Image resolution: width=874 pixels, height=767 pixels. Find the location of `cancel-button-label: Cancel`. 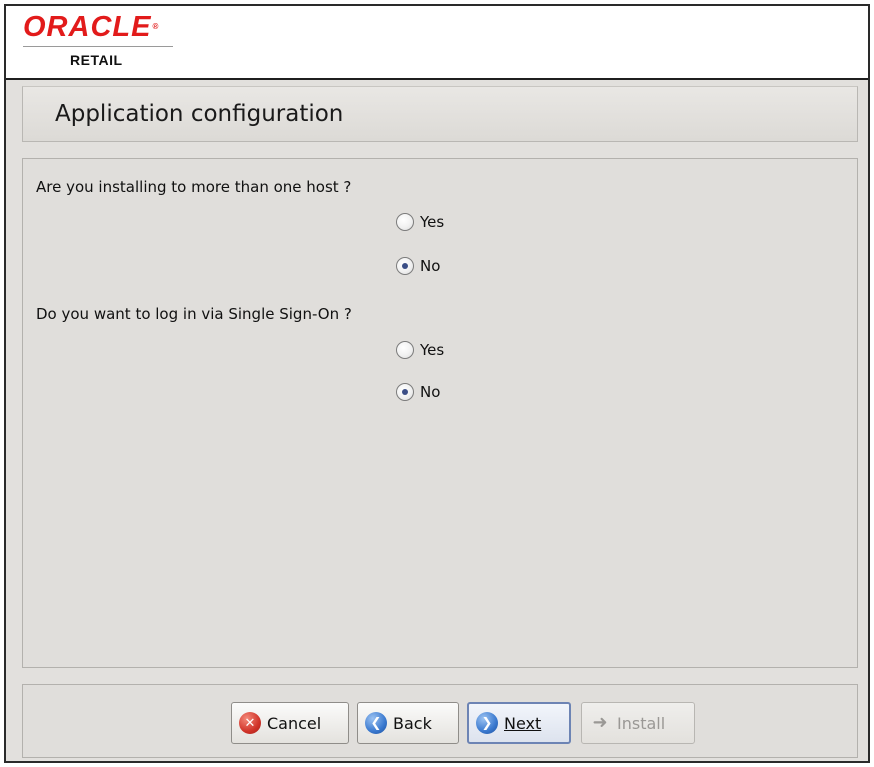

cancel-button-label: Cancel is located at coordinates (294, 723).